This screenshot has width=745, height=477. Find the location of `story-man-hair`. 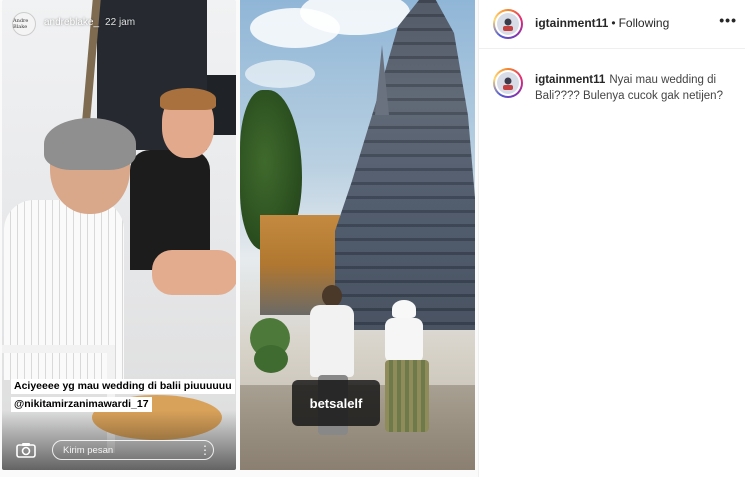

story-man-hair is located at coordinates (188, 99).